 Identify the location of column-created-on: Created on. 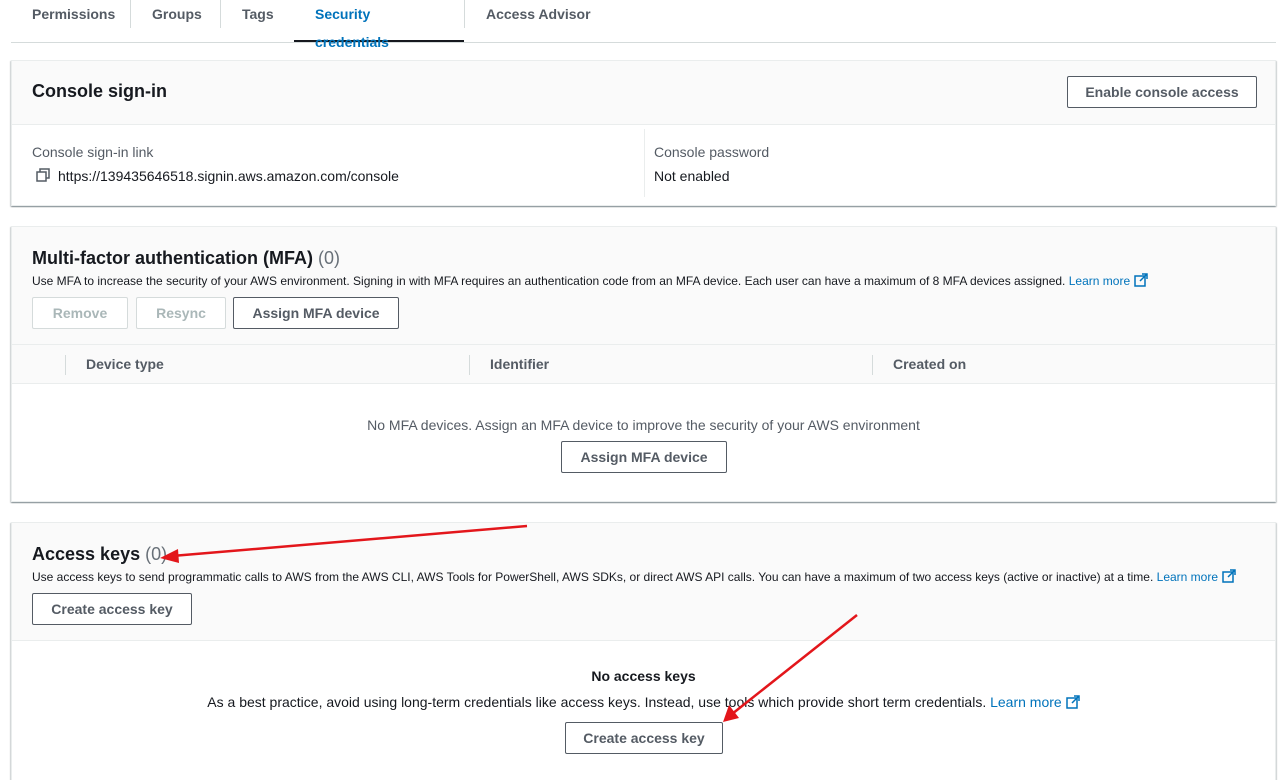
(929, 364).